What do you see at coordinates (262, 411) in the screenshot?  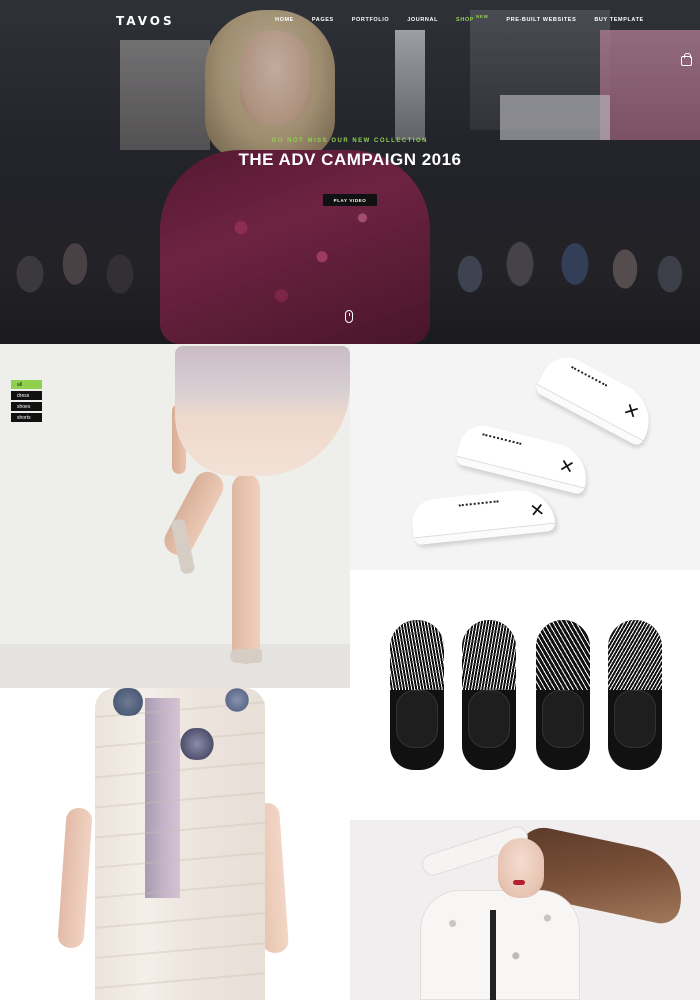 I see `skirt-photo-skirt` at bounding box center [262, 411].